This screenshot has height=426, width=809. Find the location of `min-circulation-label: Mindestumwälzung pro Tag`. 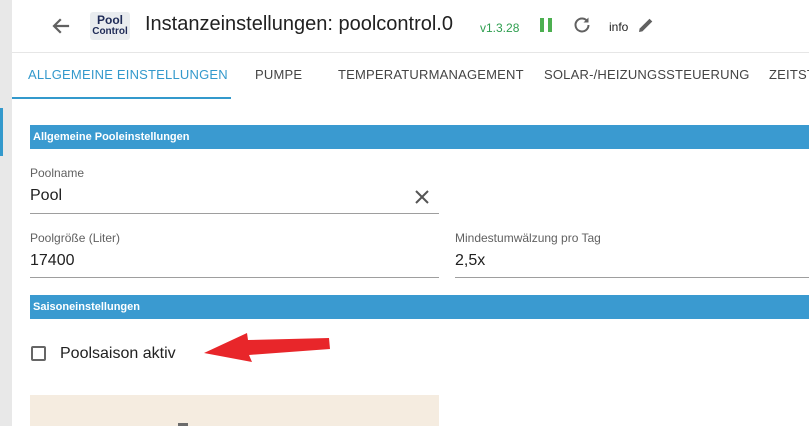

min-circulation-label: Mindestumwälzung pro Tag is located at coordinates (528, 238).